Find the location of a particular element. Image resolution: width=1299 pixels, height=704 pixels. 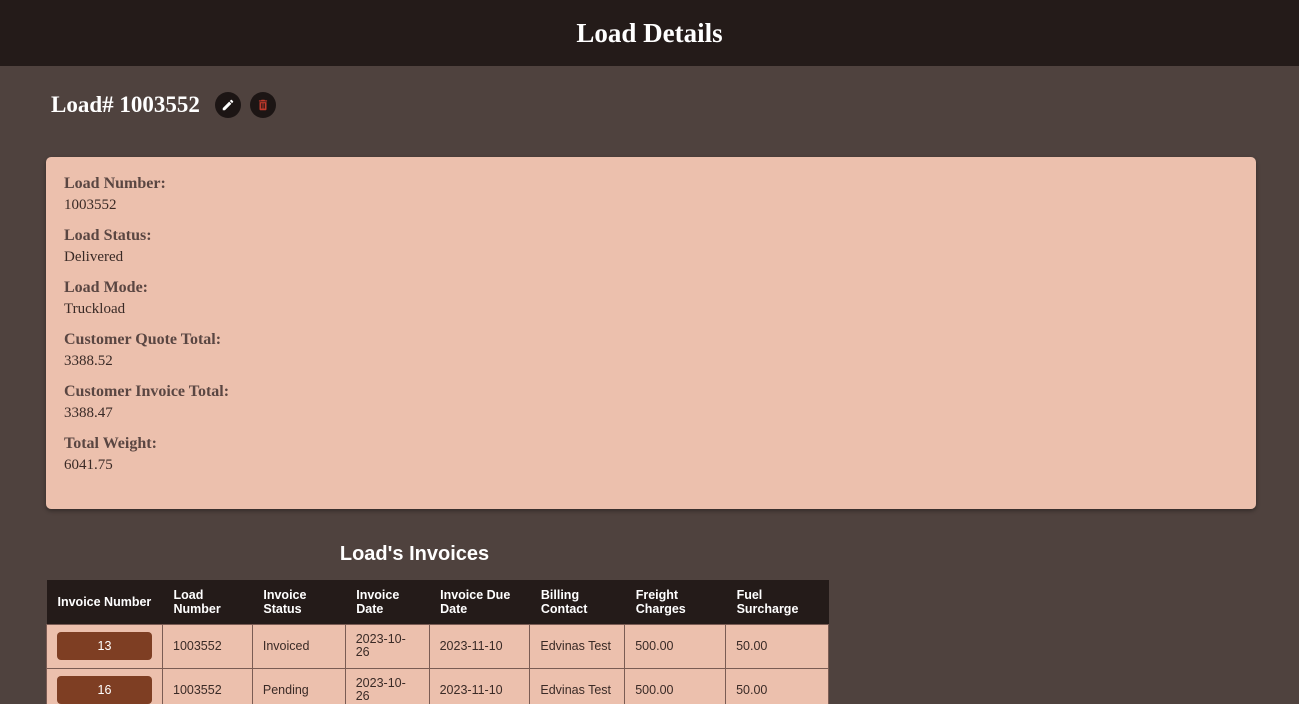

cell-invoice-number: 16 is located at coordinates (104, 685).